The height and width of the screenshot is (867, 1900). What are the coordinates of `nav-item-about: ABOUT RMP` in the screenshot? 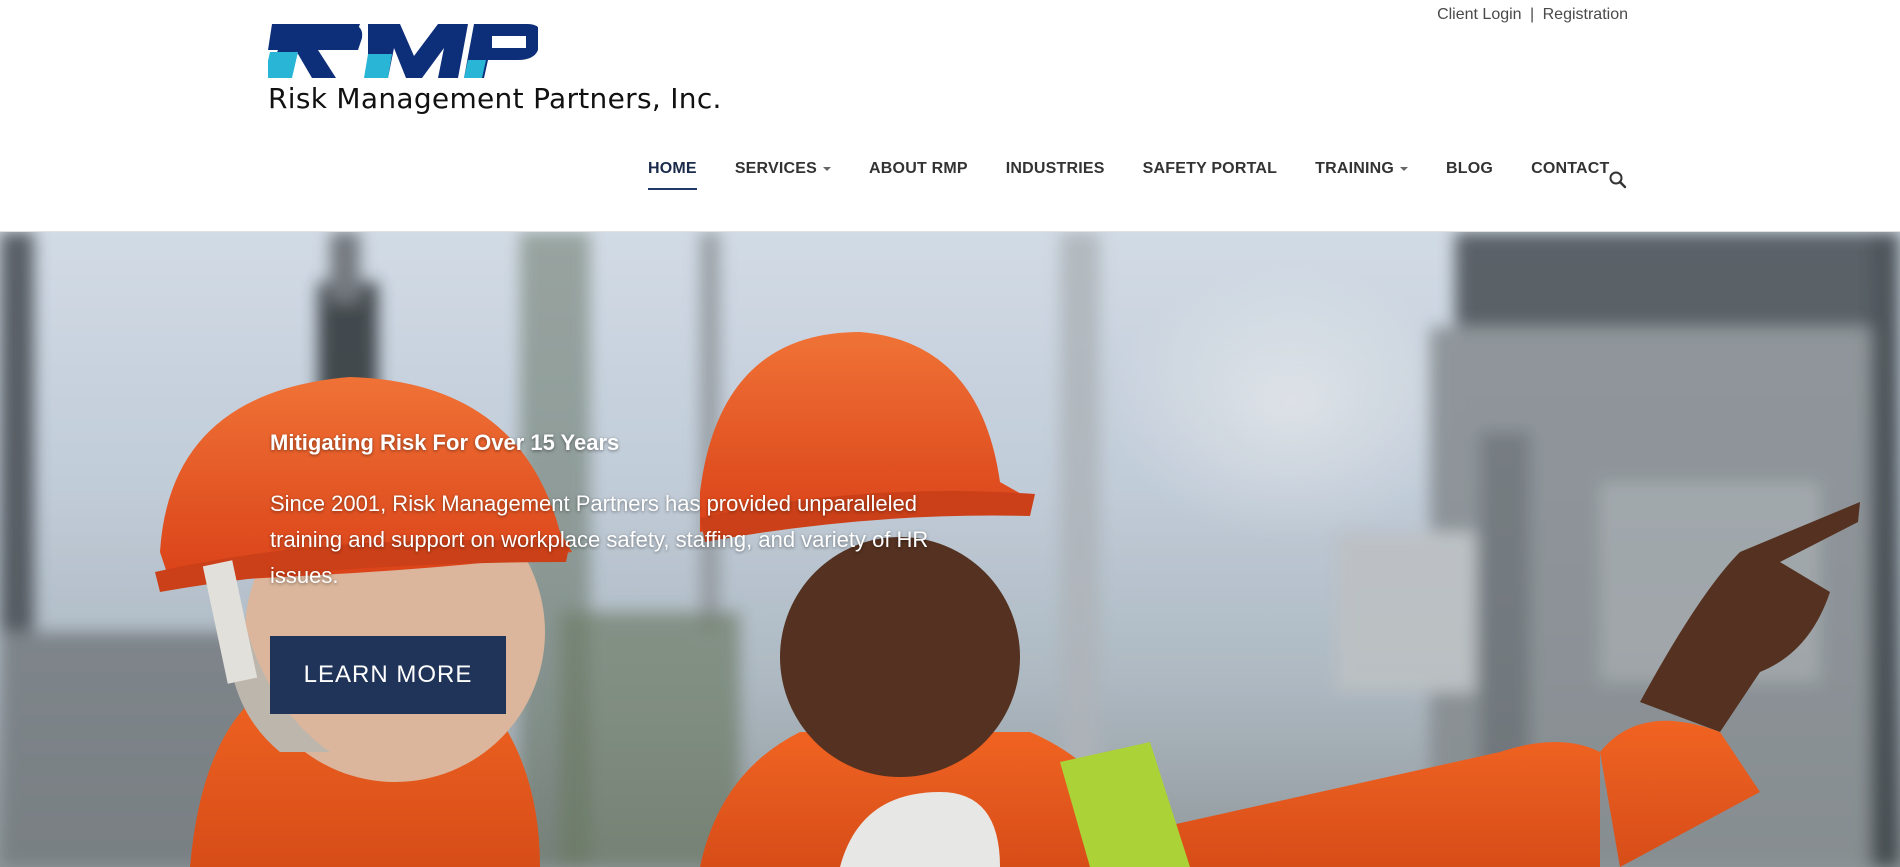 It's located at (918, 175).